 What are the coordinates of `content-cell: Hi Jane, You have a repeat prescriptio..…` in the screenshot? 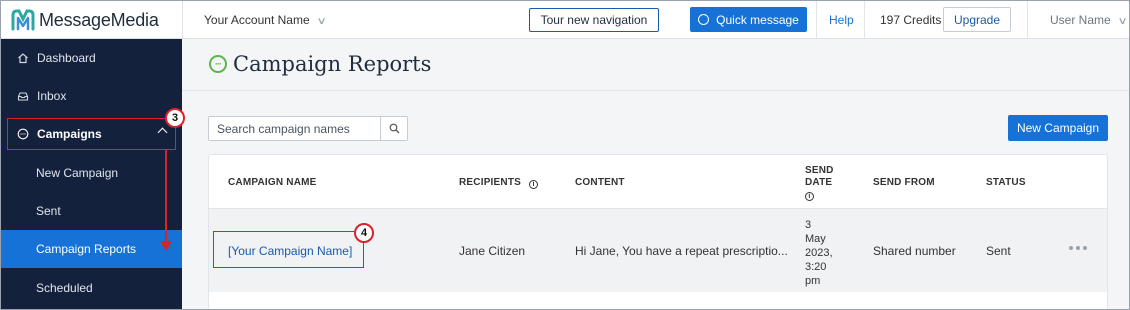 It's located at (681, 251).